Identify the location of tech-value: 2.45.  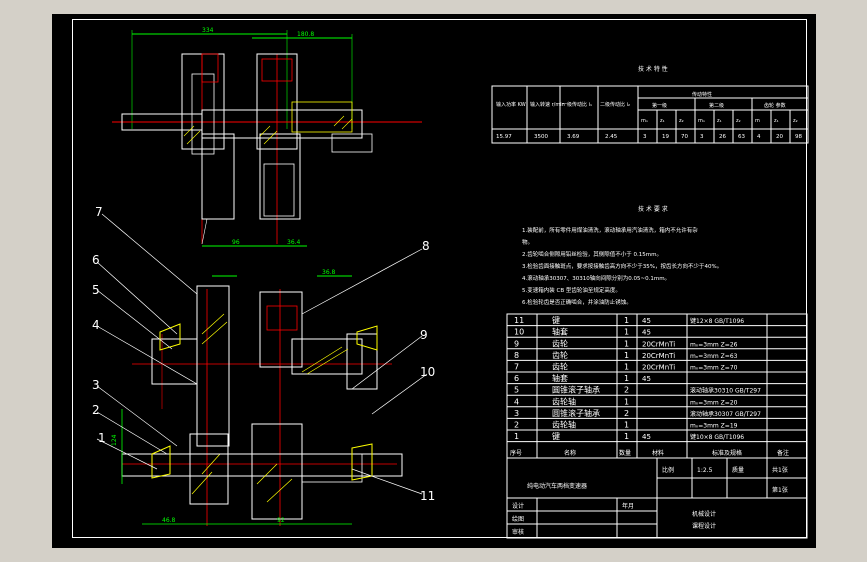
(611, 137).